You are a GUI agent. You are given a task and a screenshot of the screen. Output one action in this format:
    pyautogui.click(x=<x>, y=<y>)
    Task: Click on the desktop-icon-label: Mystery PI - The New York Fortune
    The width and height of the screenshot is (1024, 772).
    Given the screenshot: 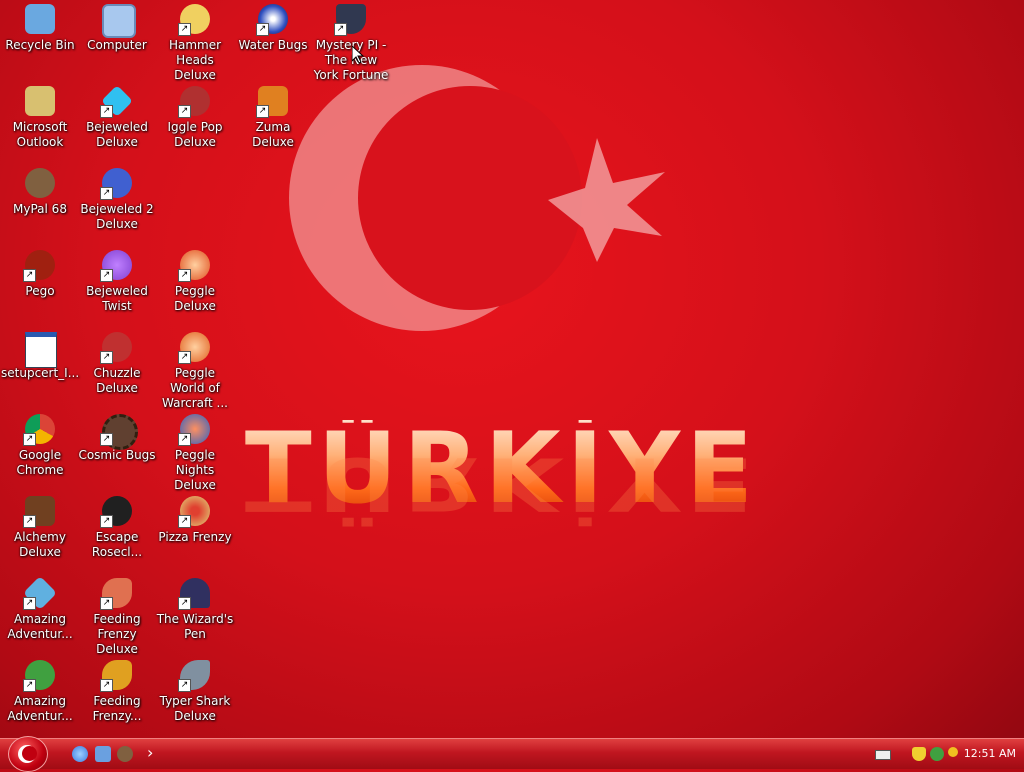 What is the action you would take?
    pyautogui.click(x=351, y=60)
    